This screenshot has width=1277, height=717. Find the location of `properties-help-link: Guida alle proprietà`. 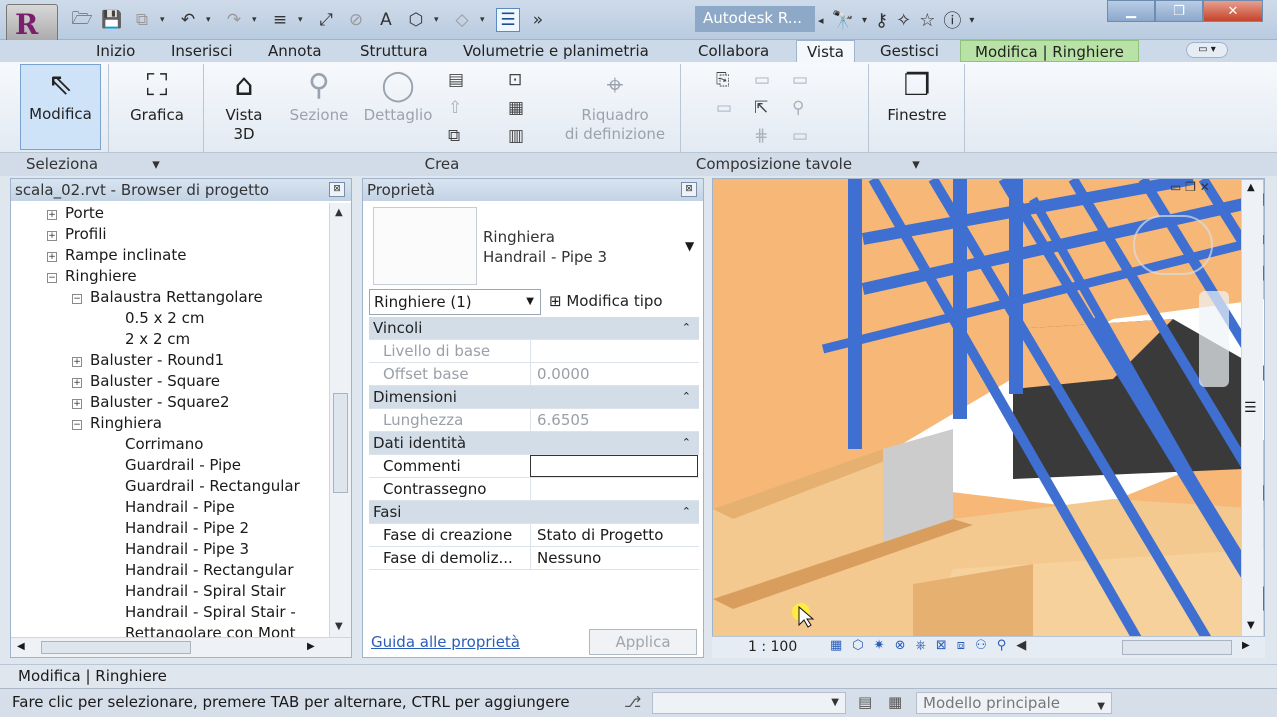

properties-help-link: Guida alle proprietà is located at coordinates (445, 642).